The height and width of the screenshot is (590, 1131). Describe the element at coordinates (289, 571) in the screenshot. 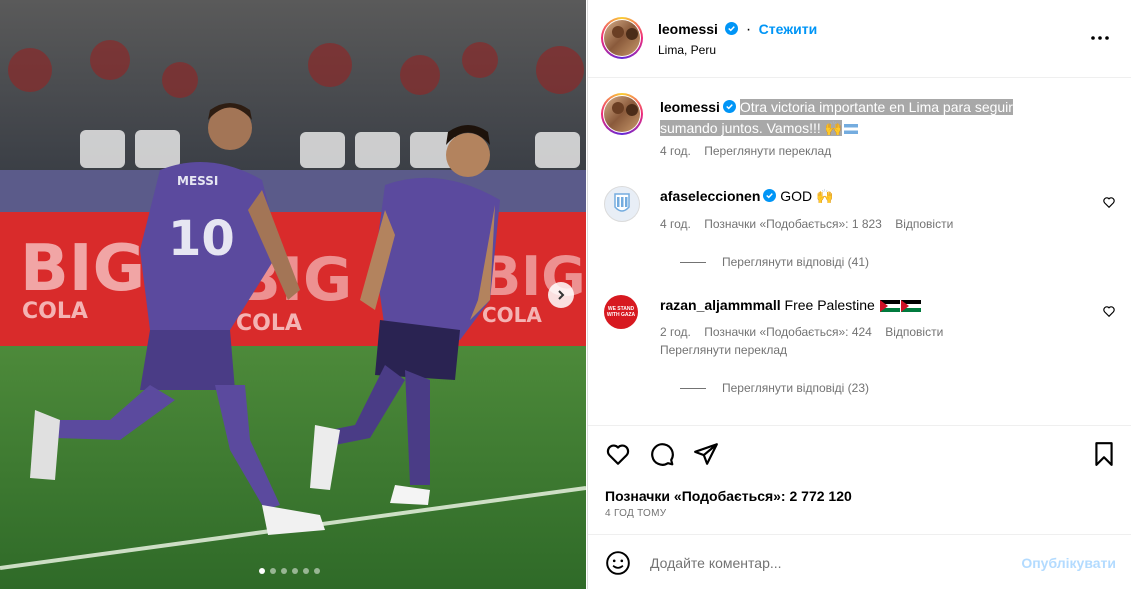

I see `carousel-dots` at that location.